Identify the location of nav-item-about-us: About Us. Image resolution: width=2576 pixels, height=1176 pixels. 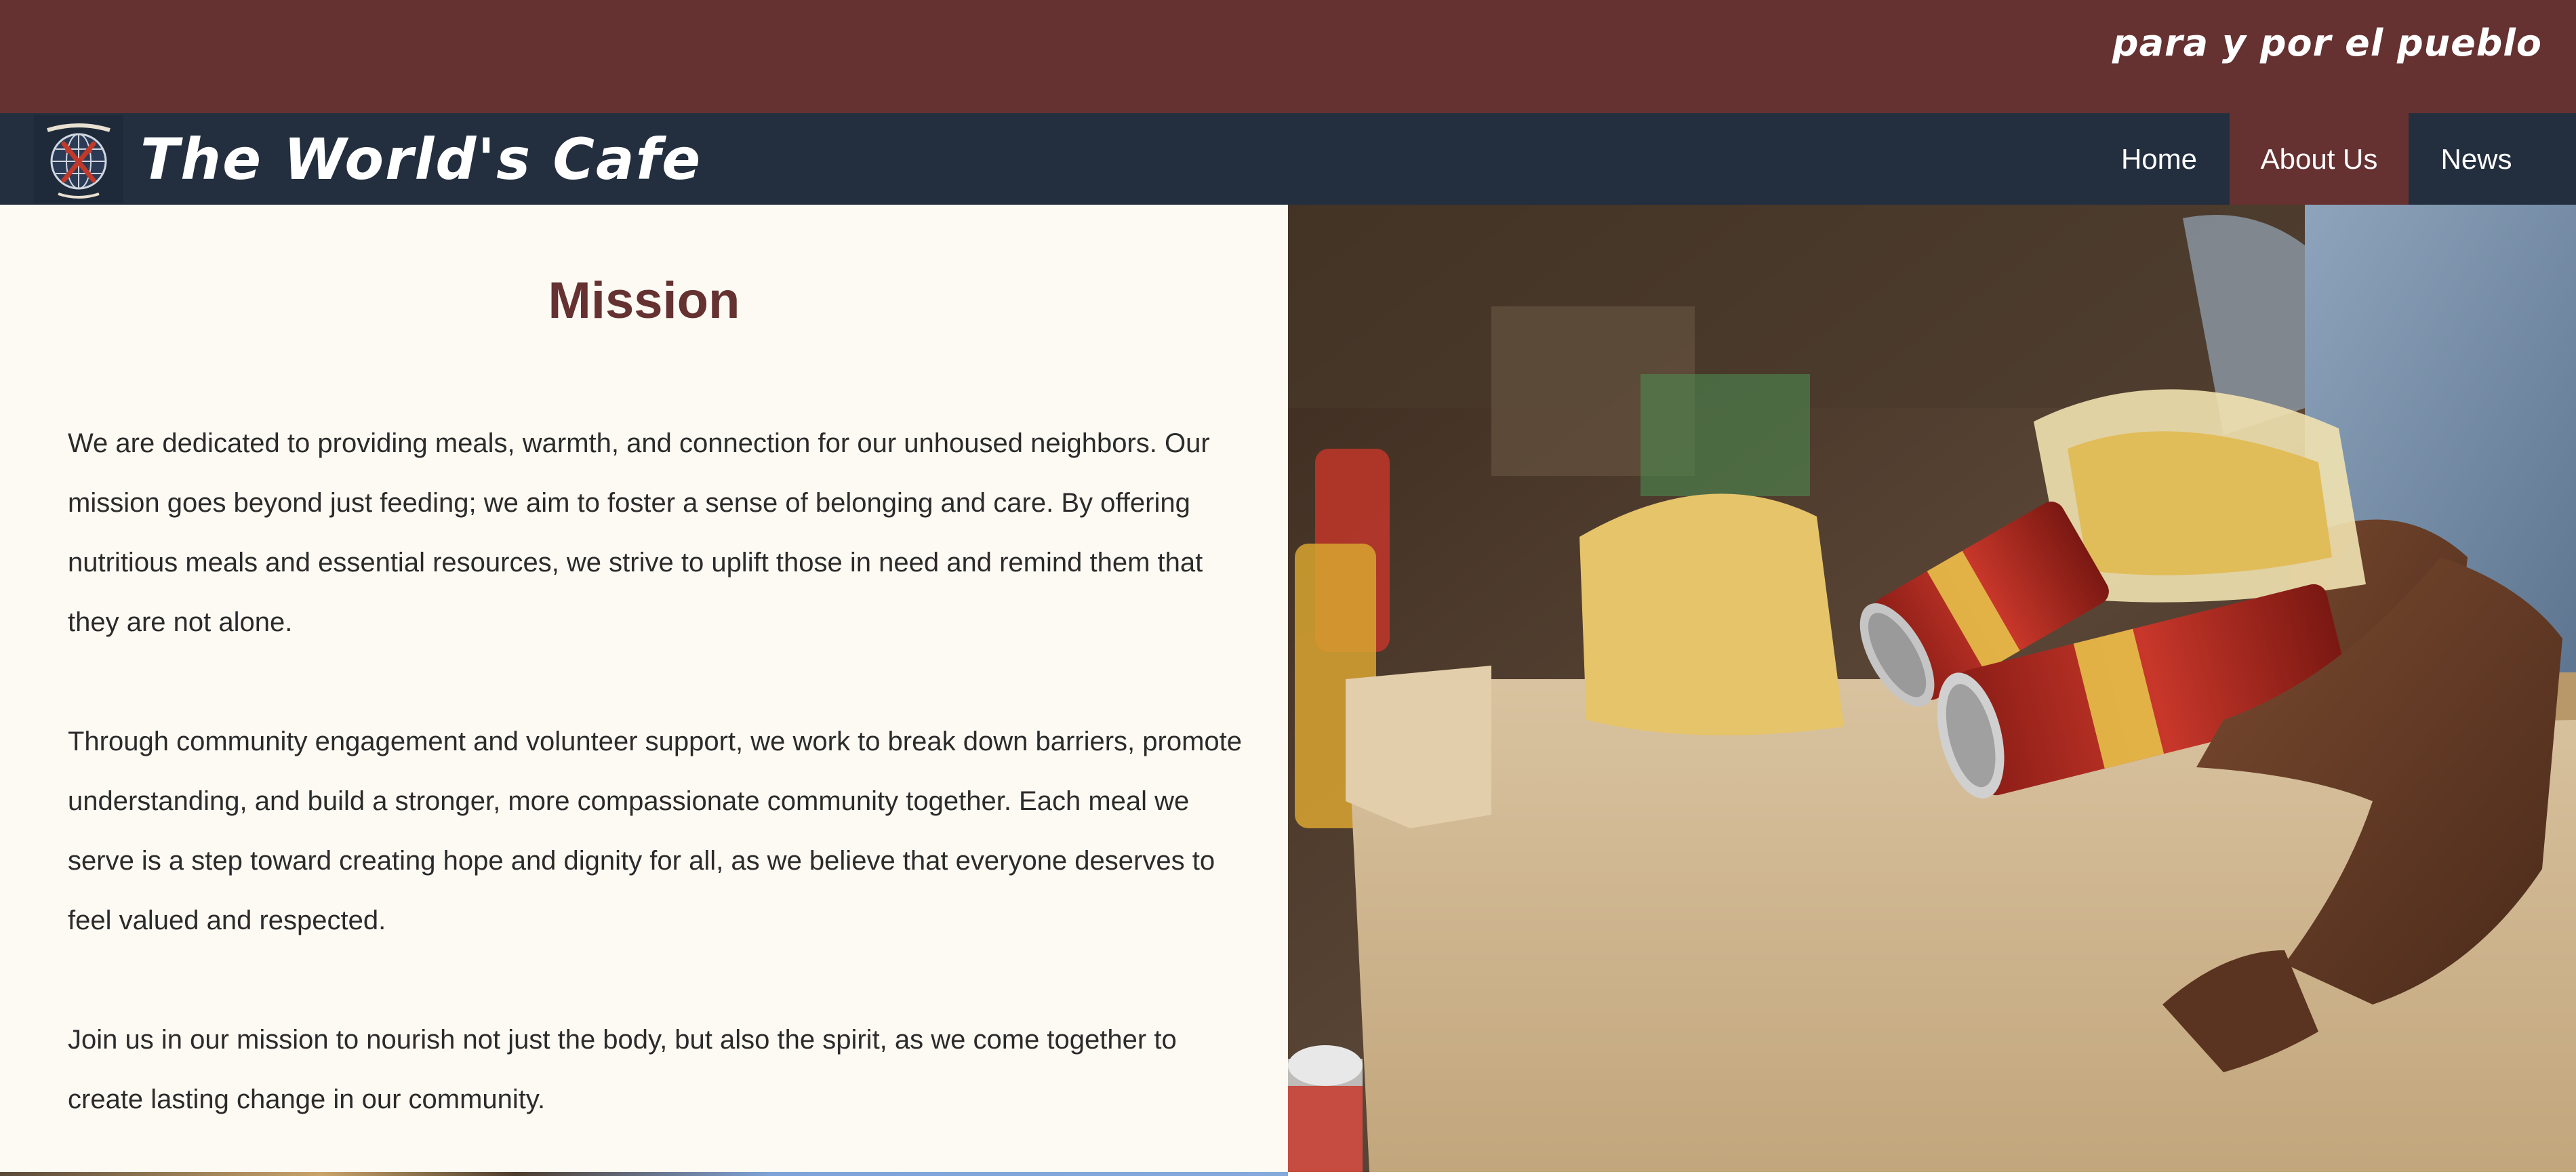
(2319, 159).